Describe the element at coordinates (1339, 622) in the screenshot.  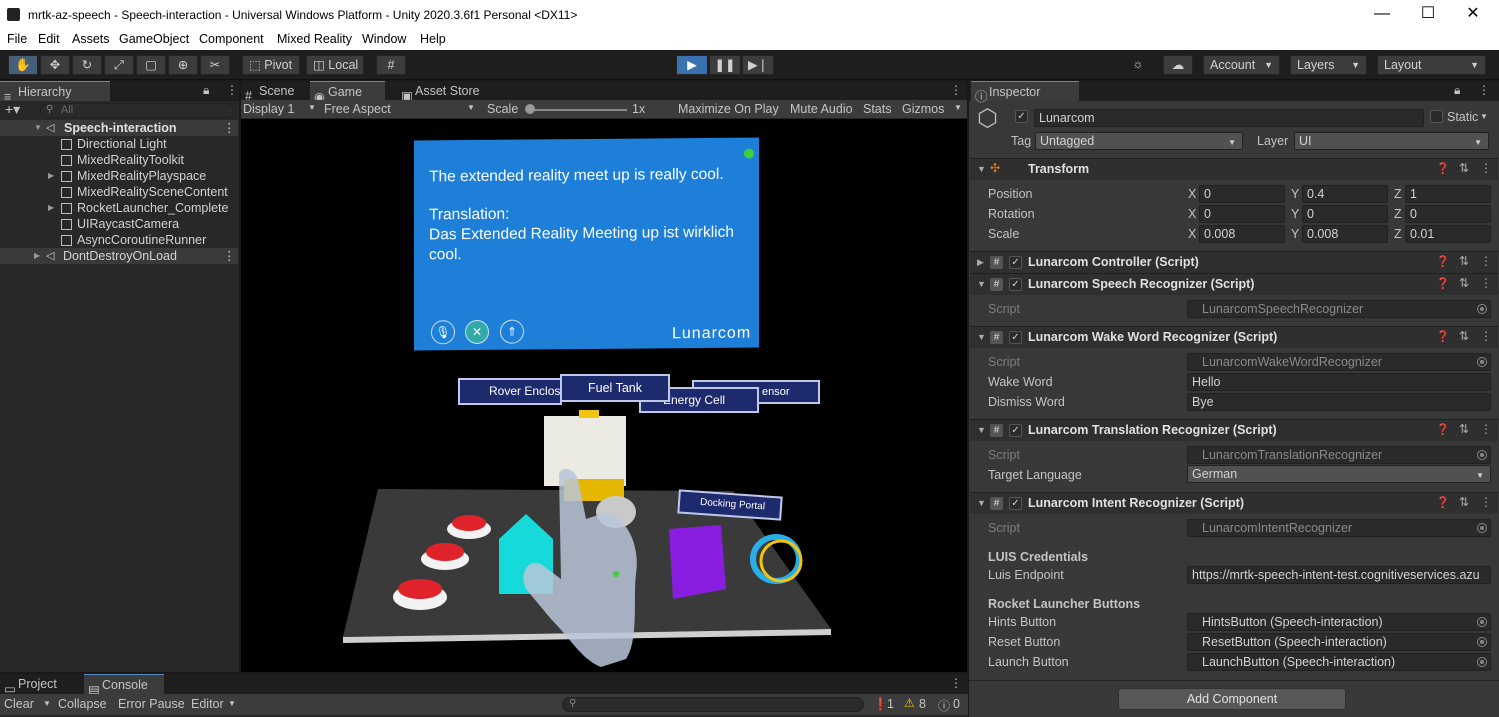
I see `hints-button-field: HintsButton (Speech-interaction)` at that location.